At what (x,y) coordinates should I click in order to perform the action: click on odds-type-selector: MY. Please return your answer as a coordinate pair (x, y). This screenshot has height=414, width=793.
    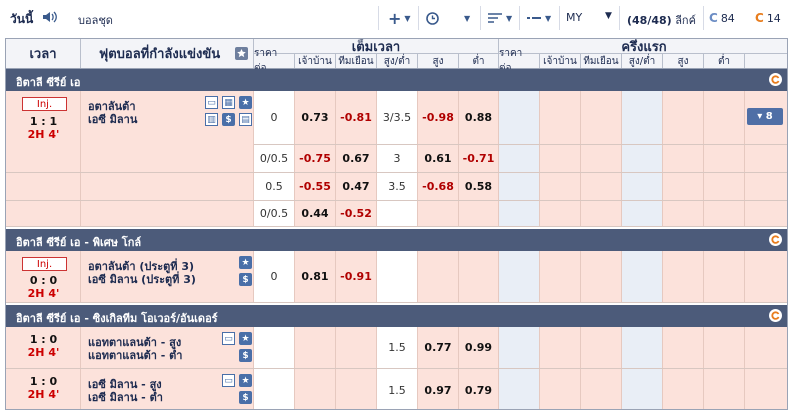
    Looking at the image, I should click on (574, 17).